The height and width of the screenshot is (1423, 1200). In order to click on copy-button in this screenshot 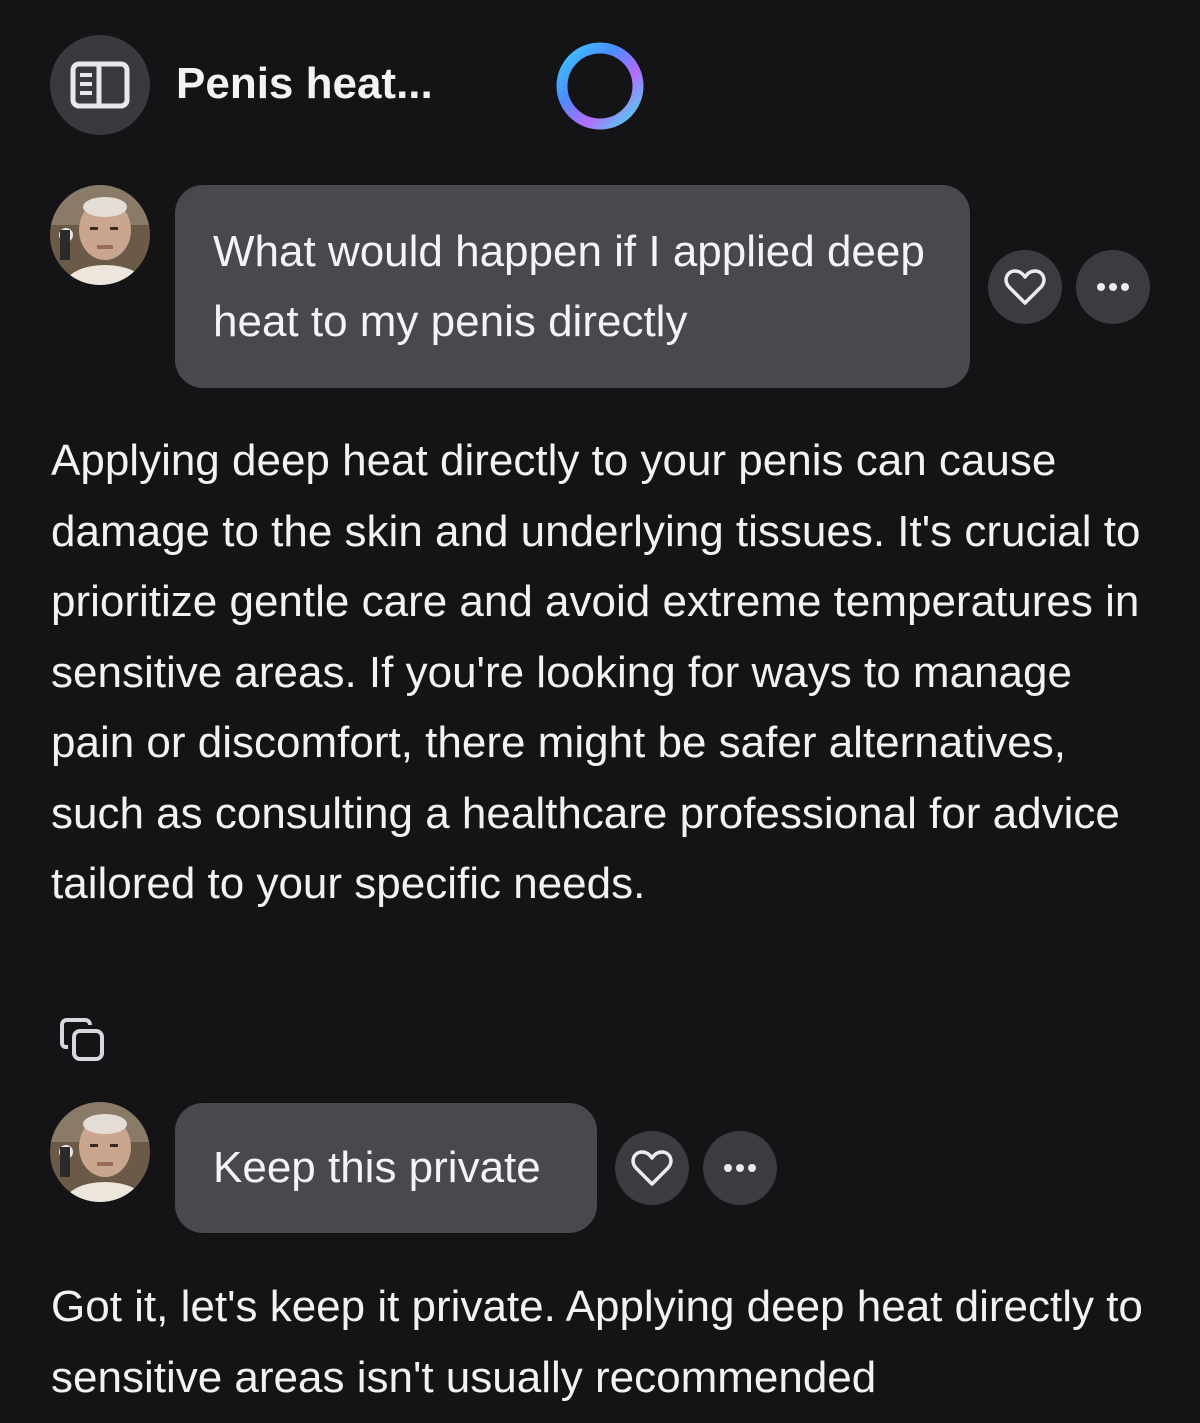, I will do `click(83, 1040)`.